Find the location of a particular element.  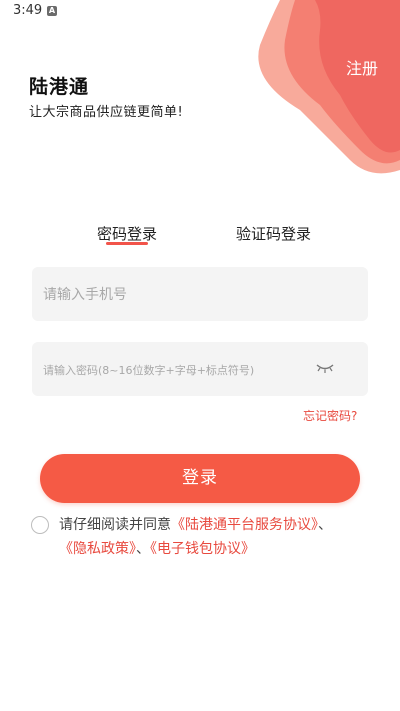

tab-code-login: 验证码登录 is located at coordinates (273, 233).